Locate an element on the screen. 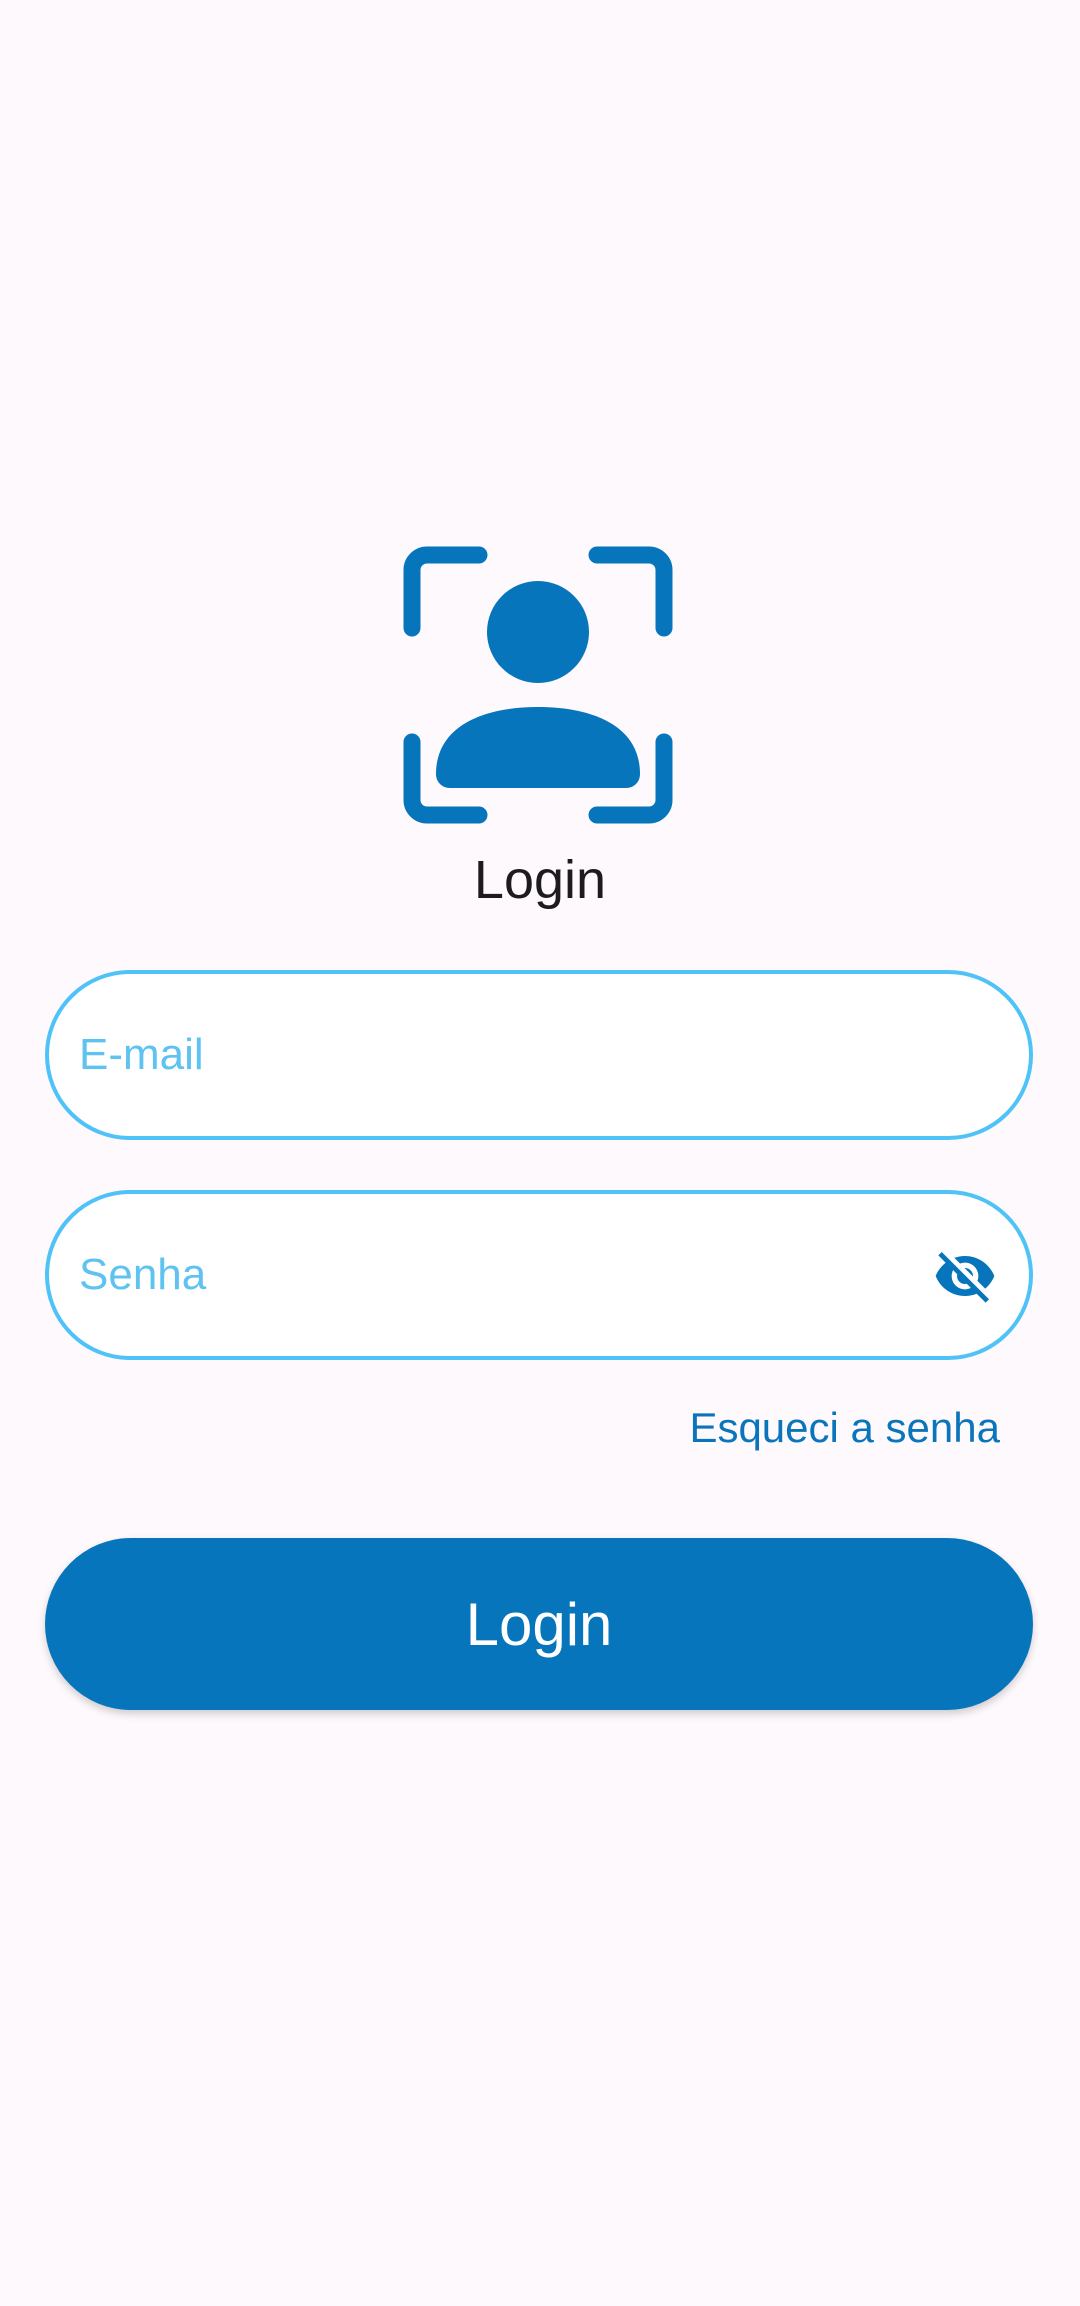 The height and width of the screenshot is (2306, 1080). face-scan-user-icon is located at coordinates (538, 685).